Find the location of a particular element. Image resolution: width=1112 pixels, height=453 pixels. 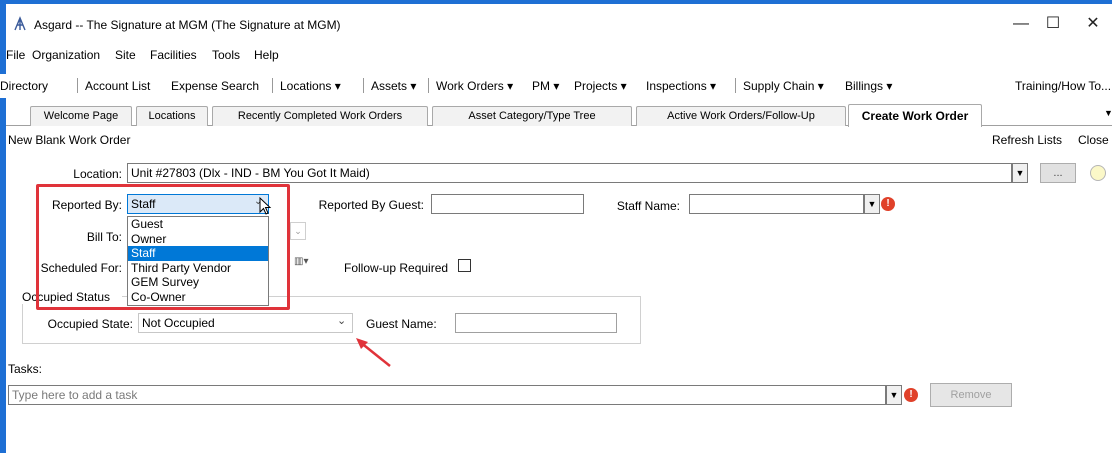

link-assets-menu: Assets ▾ is located at coordinates (393, 86).